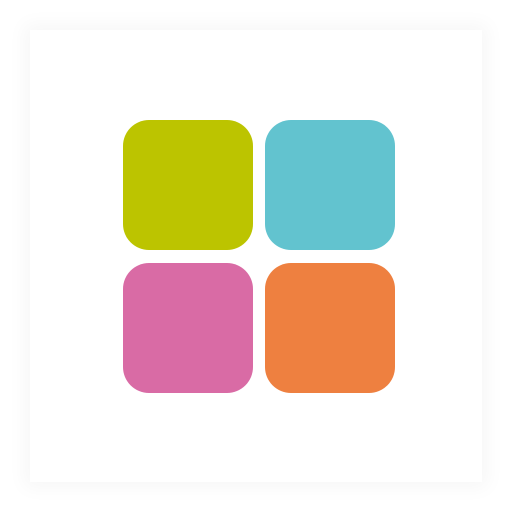 This screenshot has height=512, width=512. I want to click on green-tile, so click(188, 185).